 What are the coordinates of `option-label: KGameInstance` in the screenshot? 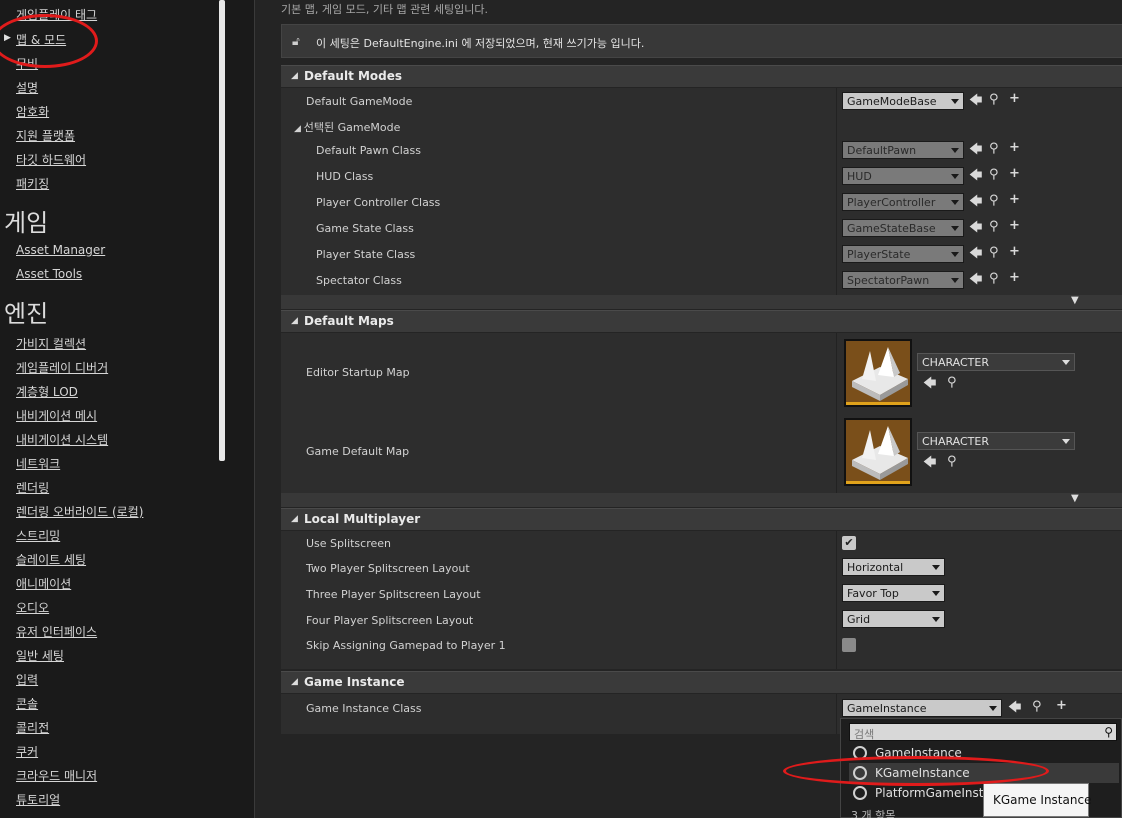 It's located at (922, 773).